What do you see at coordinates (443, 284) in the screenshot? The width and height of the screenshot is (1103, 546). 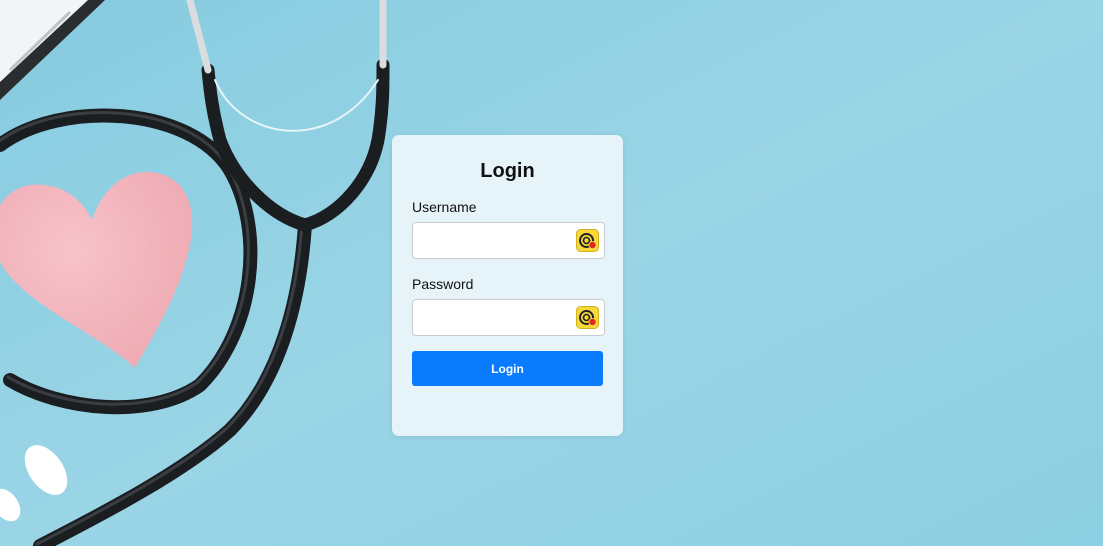 I see `password-label: Password` at bounding box center [443, 284].